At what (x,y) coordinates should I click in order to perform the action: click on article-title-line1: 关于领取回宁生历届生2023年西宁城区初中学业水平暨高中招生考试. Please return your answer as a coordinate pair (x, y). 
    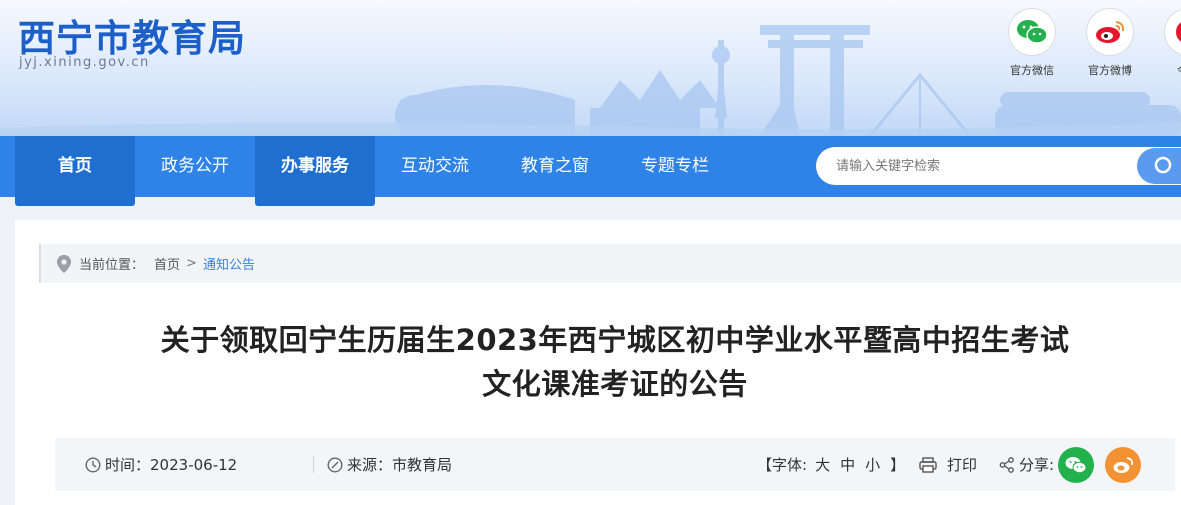
    Looking at the image, I should click on (615, 340).